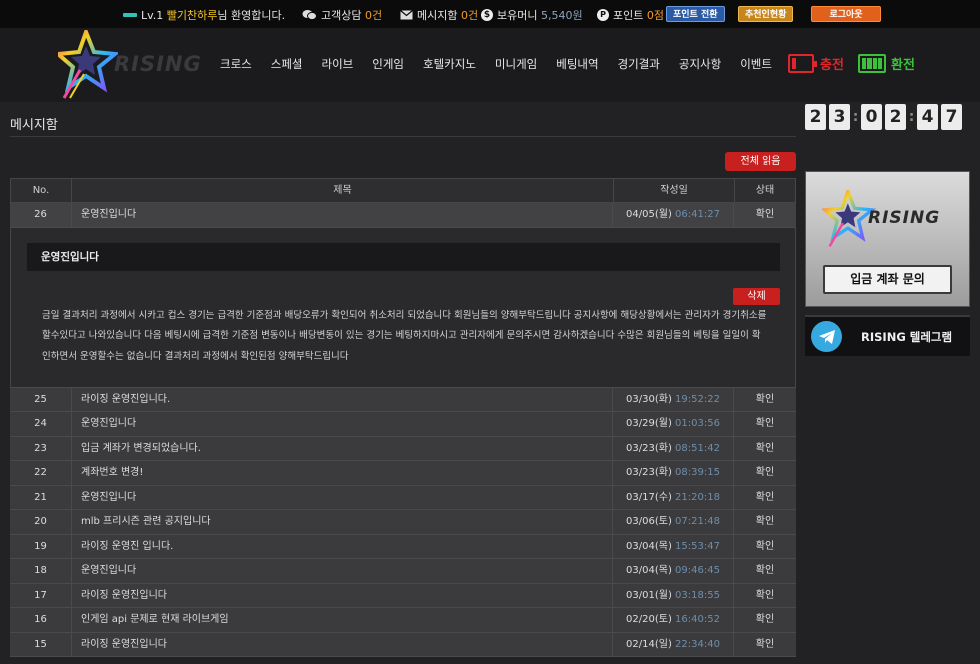 The height and width of the screenshot is (664, 980). What do you see at coordinates (342, 546) in the screenshot?
I see `row-title: 라이징 운영진 입니다.` at bounding box center [342, 546].